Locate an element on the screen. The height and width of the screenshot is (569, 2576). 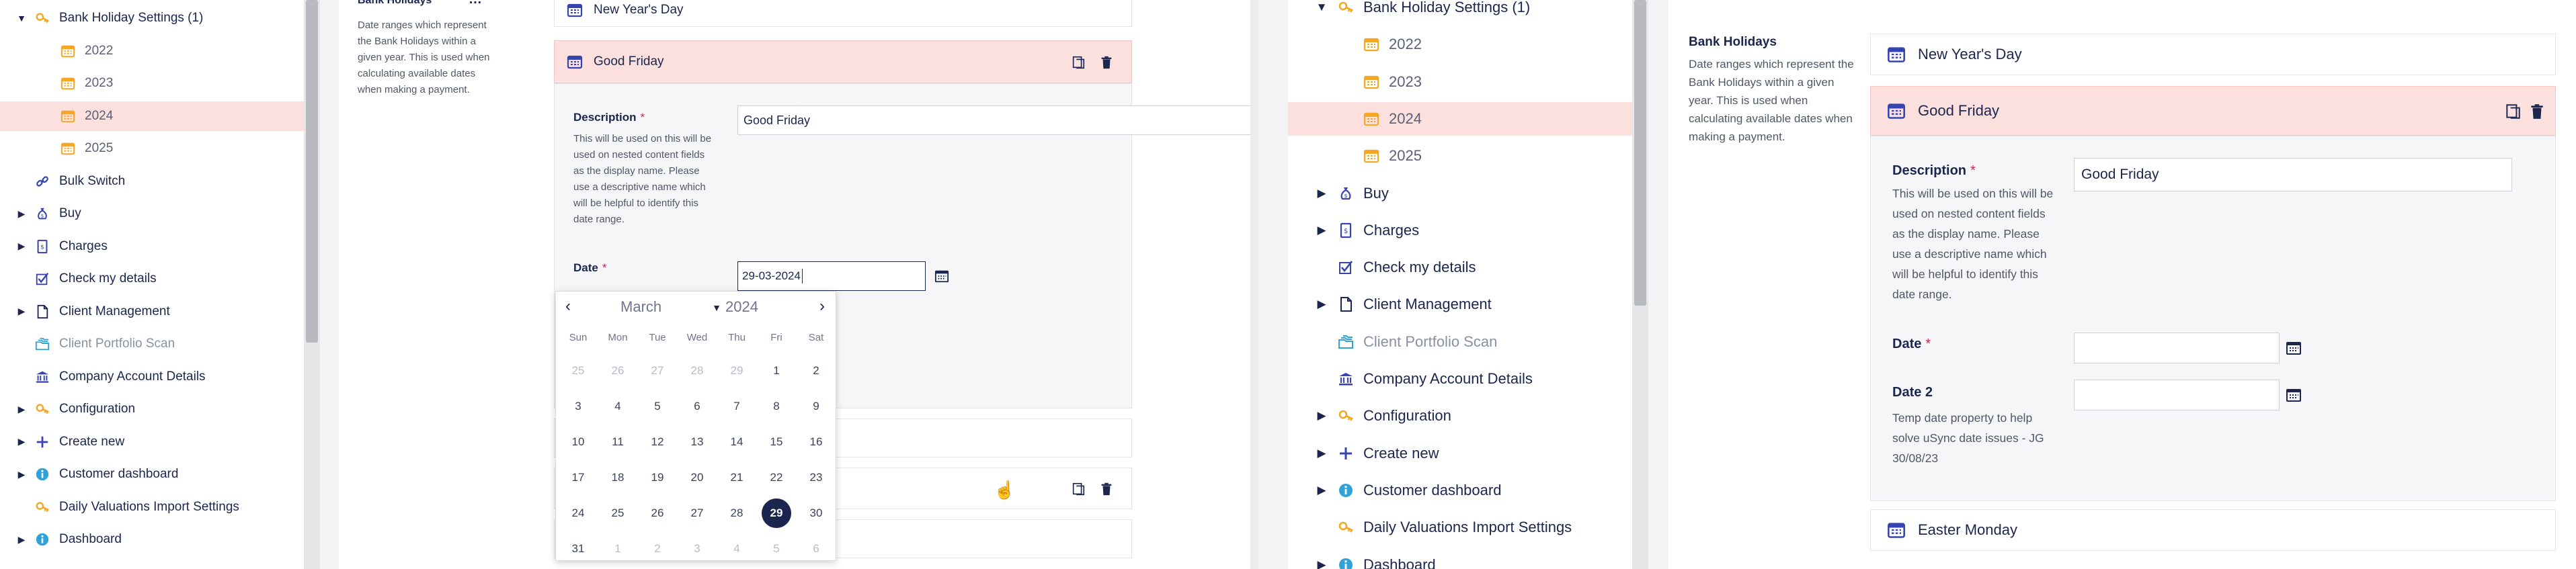
calendar-day: 19 is located at coordinates (657, 477).